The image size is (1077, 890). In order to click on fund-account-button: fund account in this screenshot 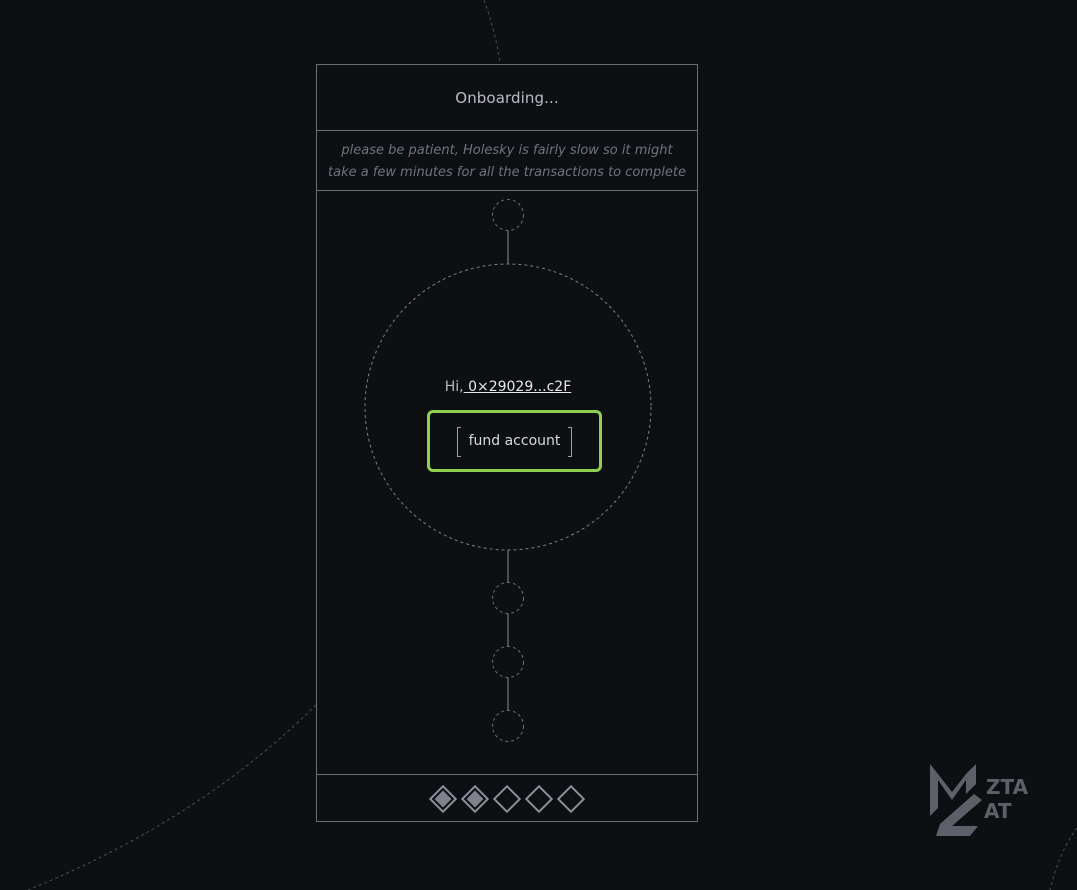, I will do `click(514, 442)`.